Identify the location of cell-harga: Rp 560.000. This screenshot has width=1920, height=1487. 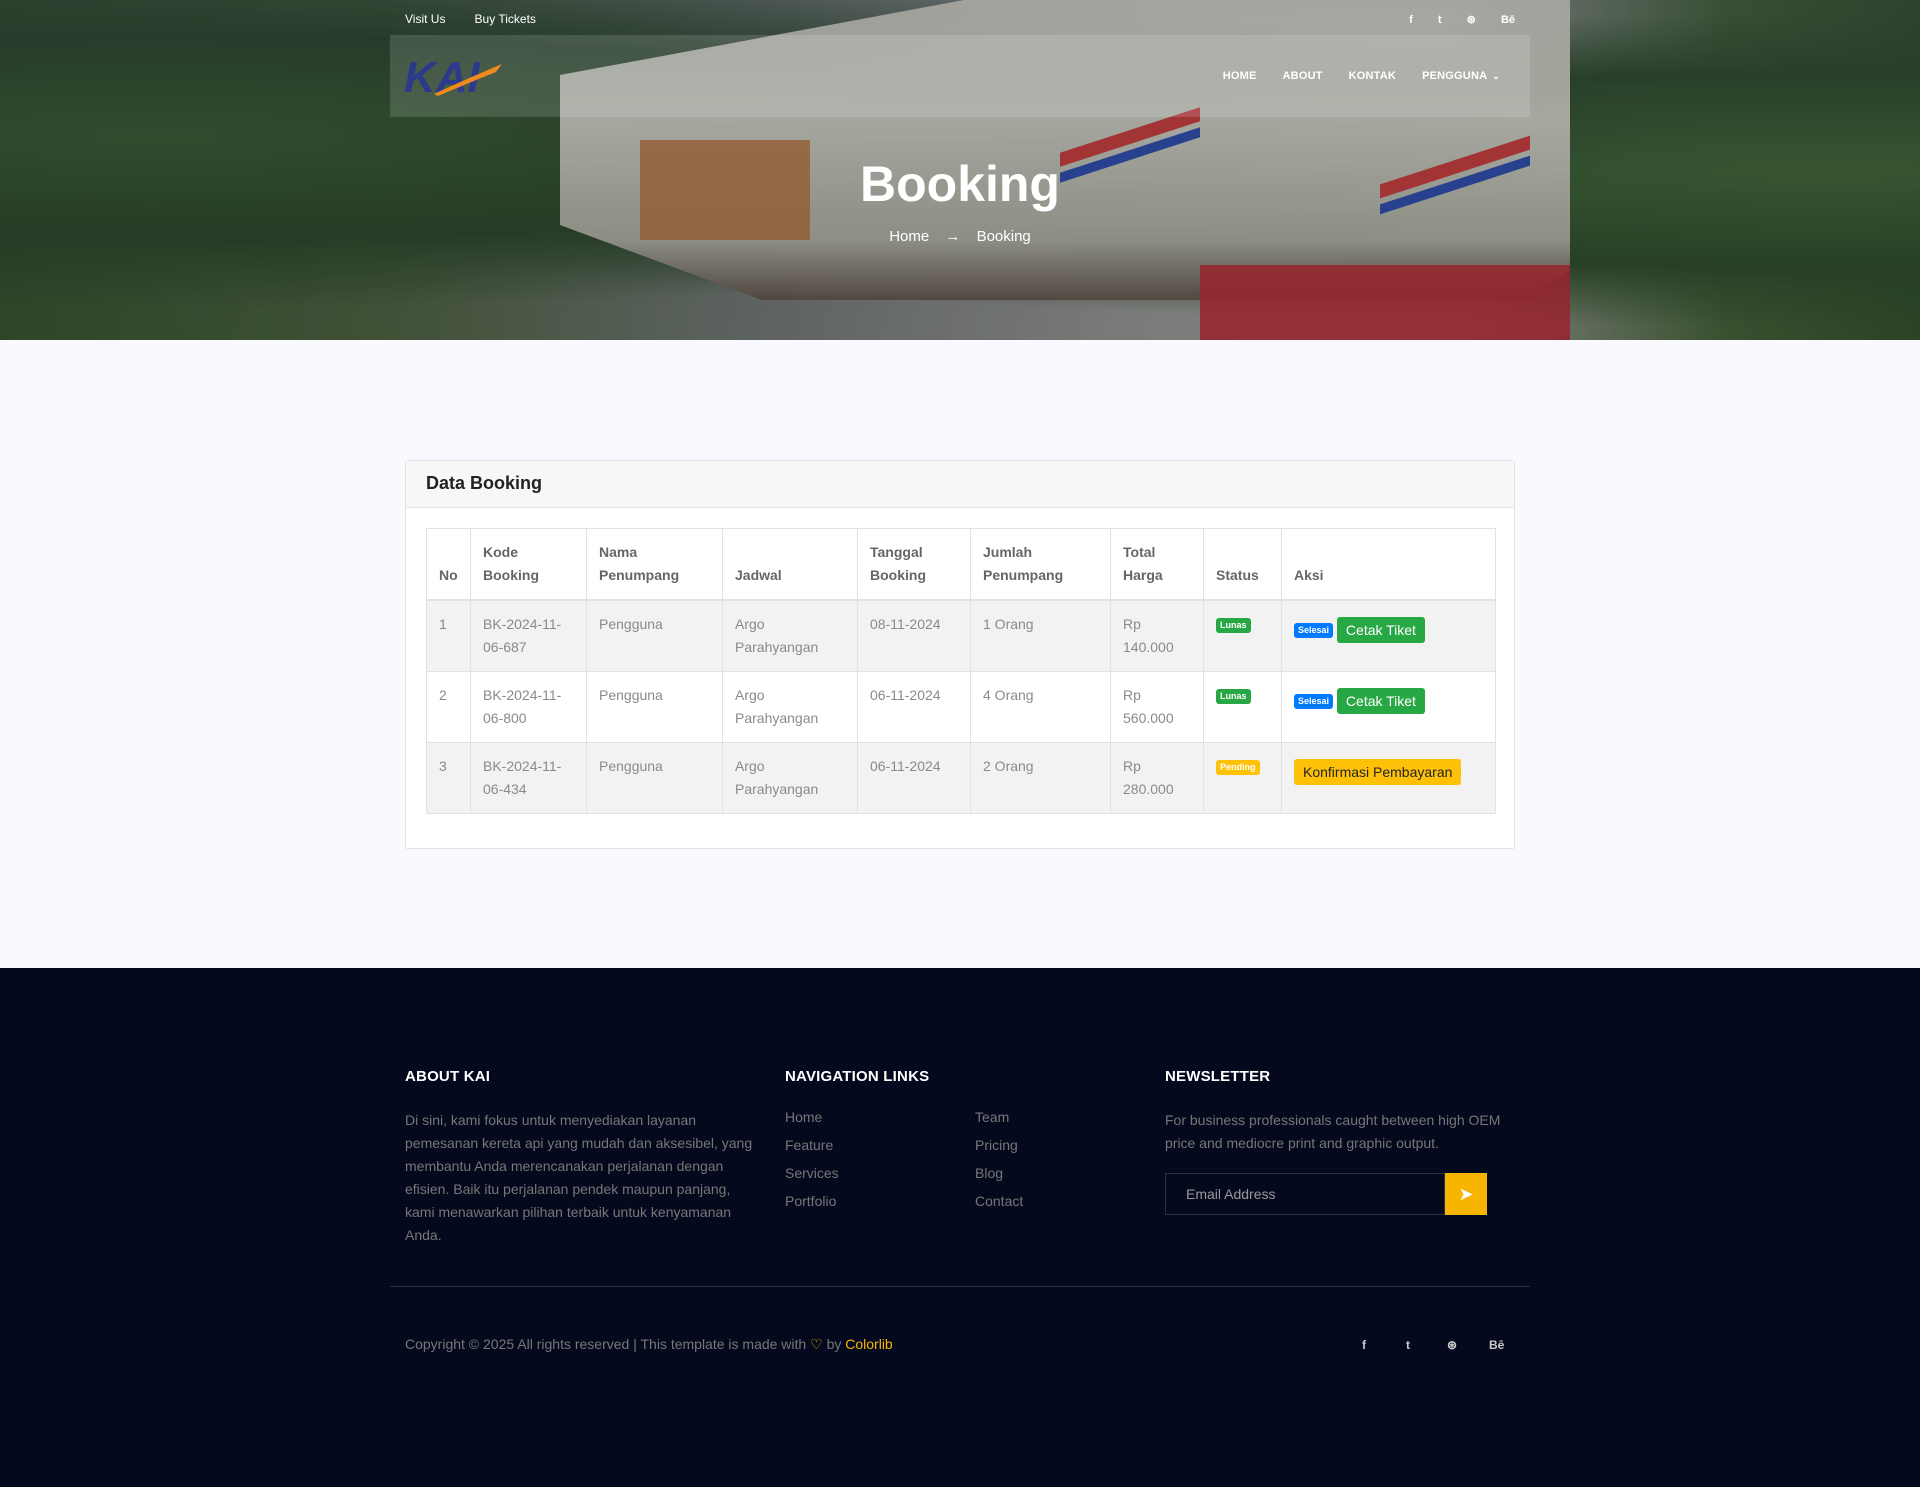
(1157, 707).